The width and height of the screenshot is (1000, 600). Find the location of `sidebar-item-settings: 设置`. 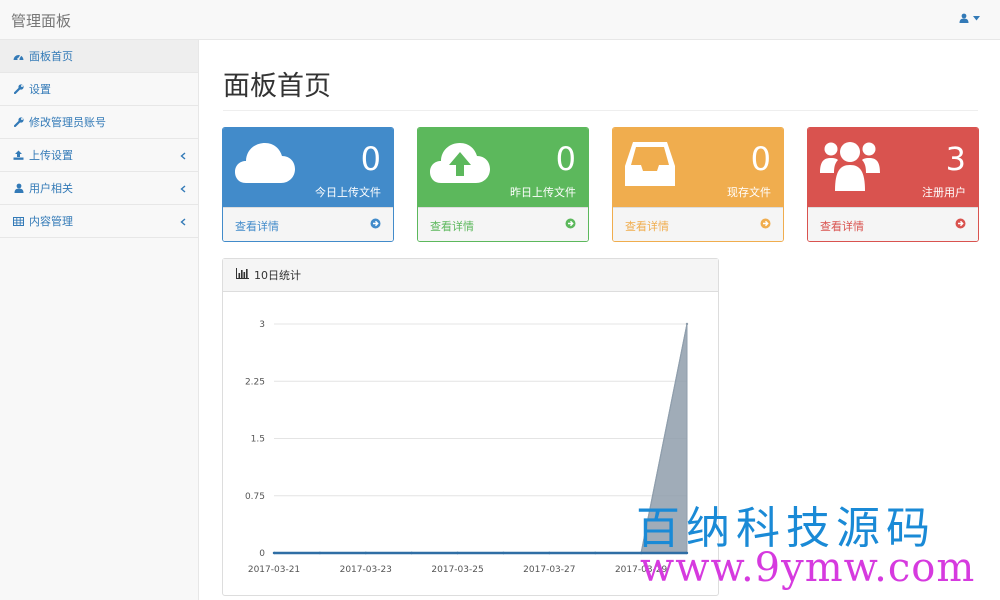

sidebar-item-settings: 设置 is located at coordinates (99, 89).